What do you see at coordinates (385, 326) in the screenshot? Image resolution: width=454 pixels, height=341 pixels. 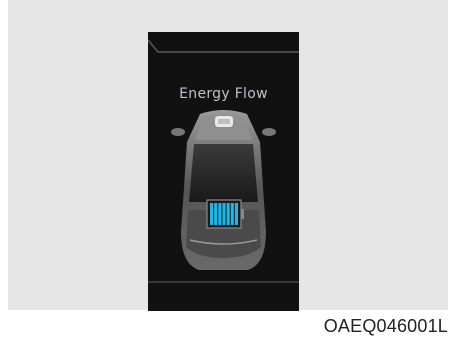 I see `figure-code: OAEQ046001L` at bounding box center [385, 326].